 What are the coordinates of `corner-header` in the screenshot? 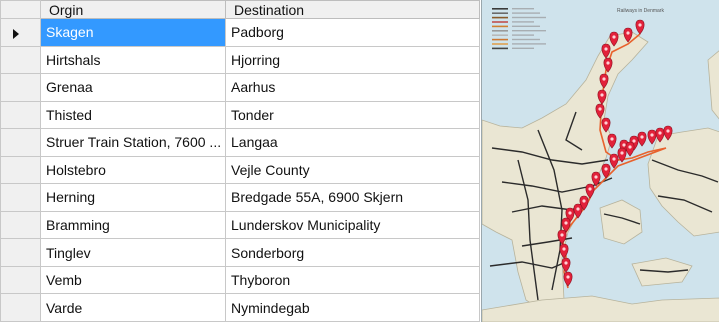 It's located at (20, 9).